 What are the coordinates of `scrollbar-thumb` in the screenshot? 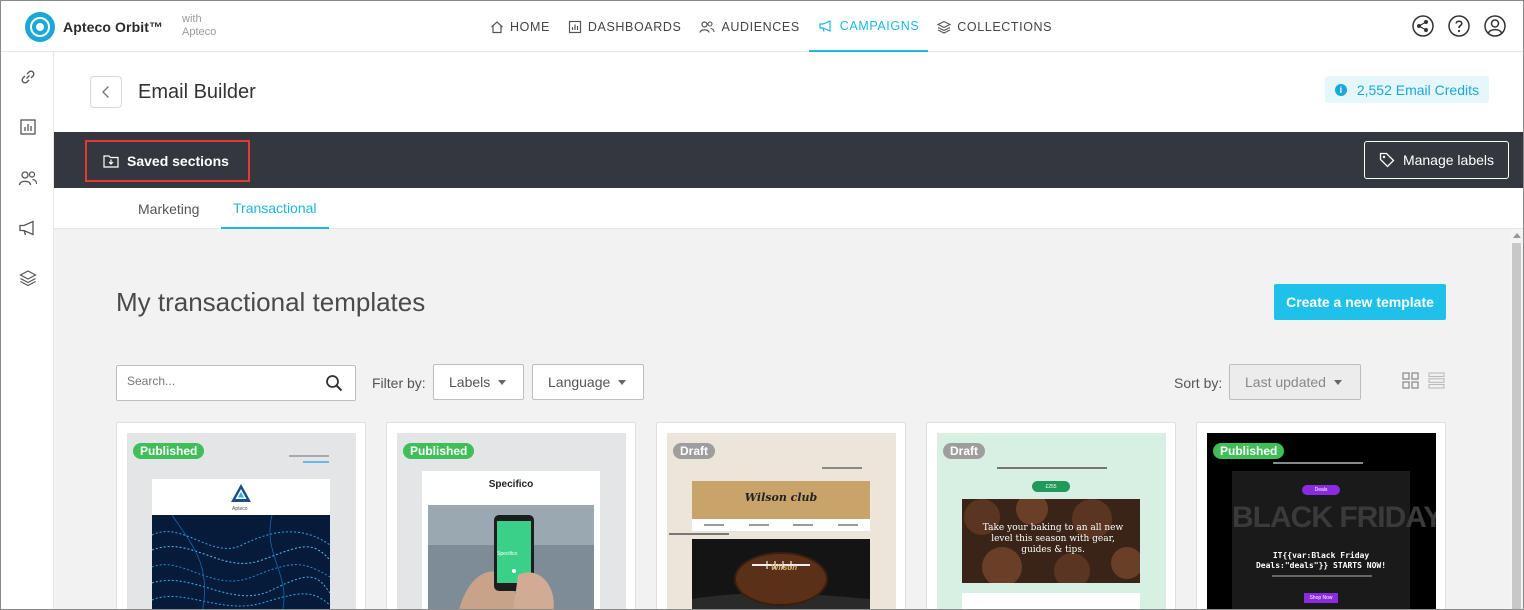 It's located at (1516, 426).